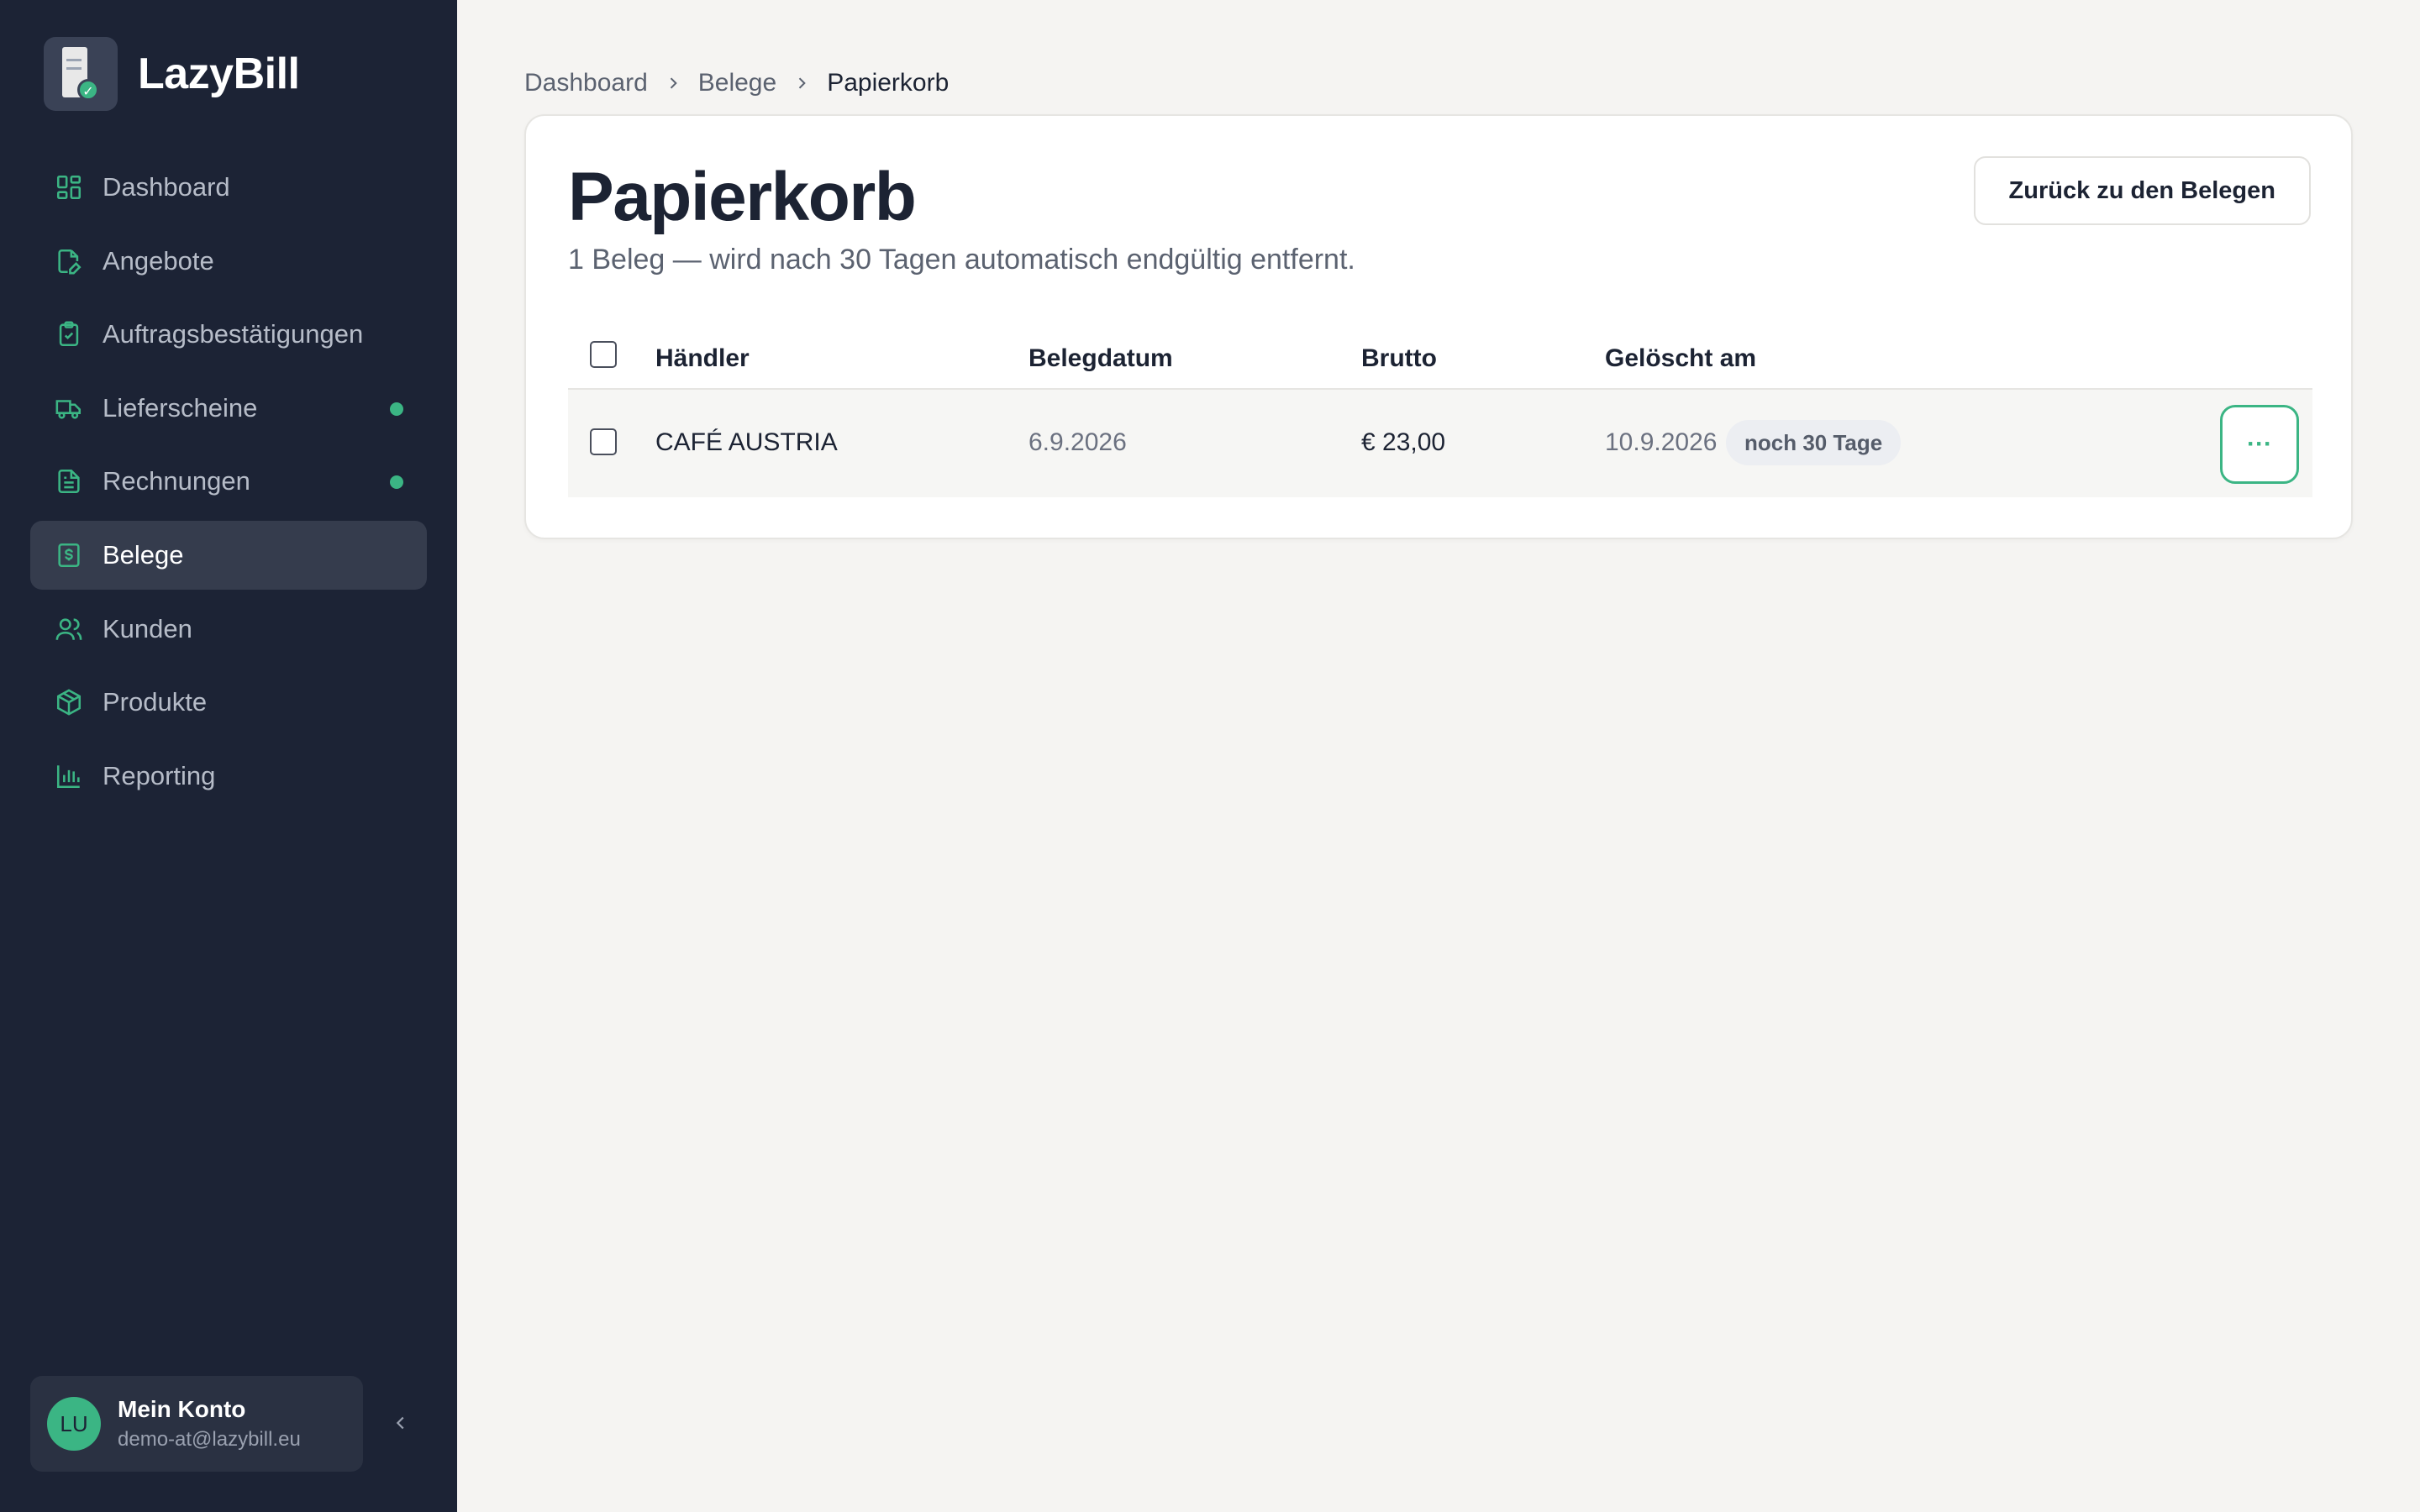  I want to click on sidebar-item-label: Kunden, so click(147, 628).